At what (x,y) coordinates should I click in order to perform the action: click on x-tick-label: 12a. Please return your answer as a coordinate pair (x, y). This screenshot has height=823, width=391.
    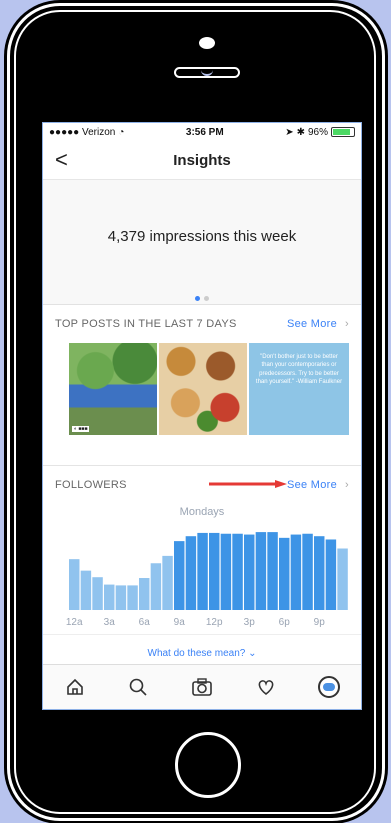
    Looking at the image, I should click on (74, 622).